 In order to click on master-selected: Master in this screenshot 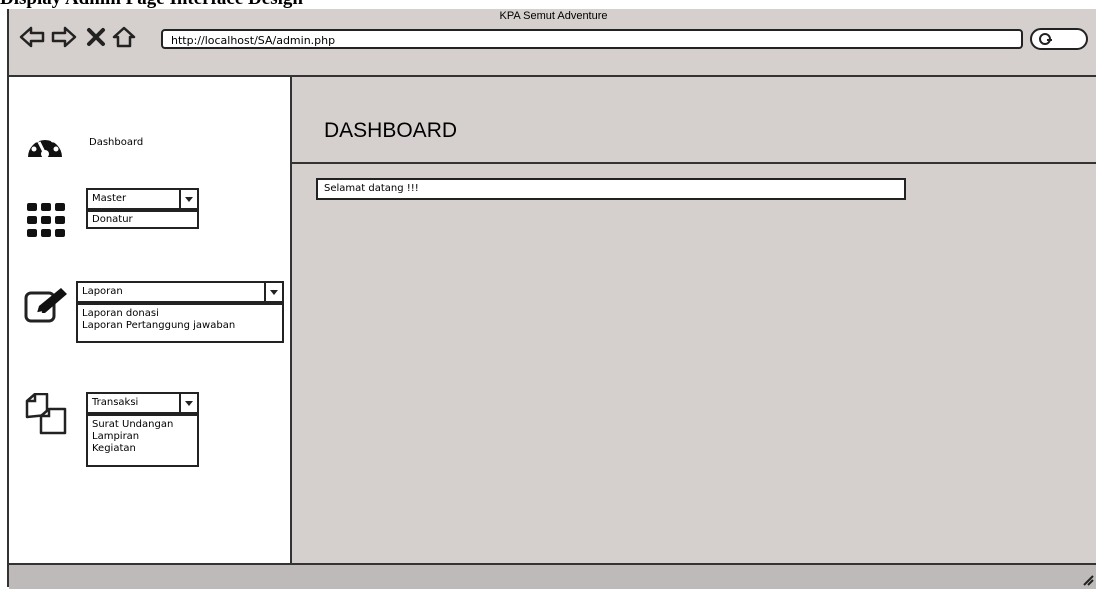, I will do `click(109, 198)`.